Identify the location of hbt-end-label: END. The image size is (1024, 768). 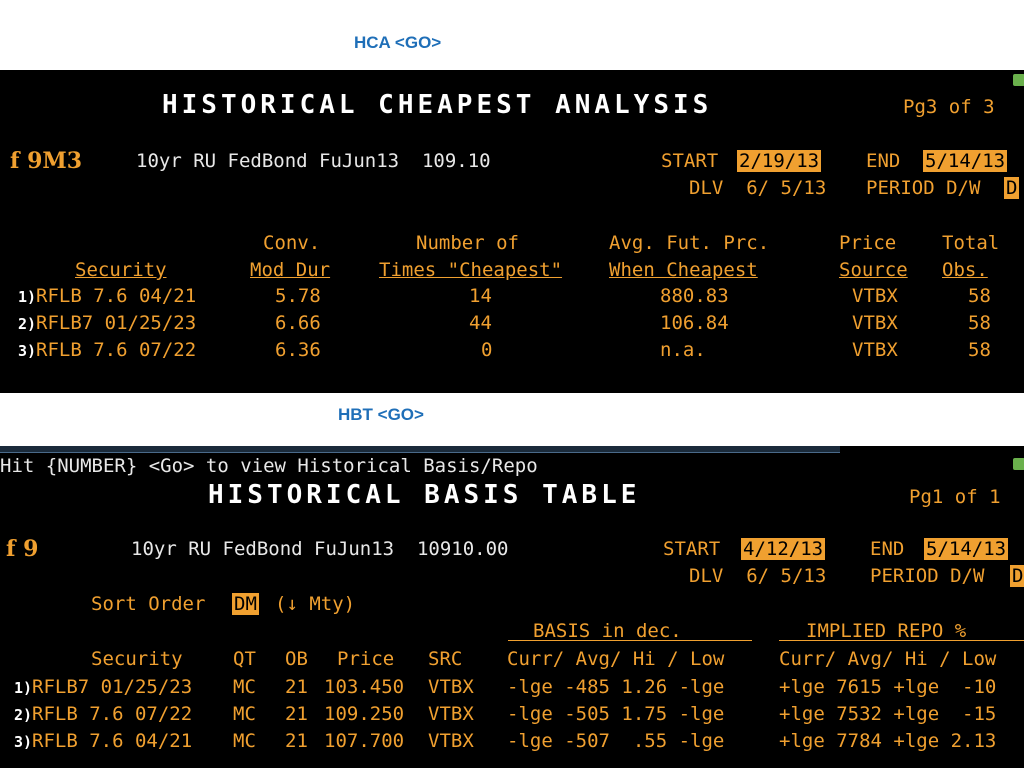
(887, 549).